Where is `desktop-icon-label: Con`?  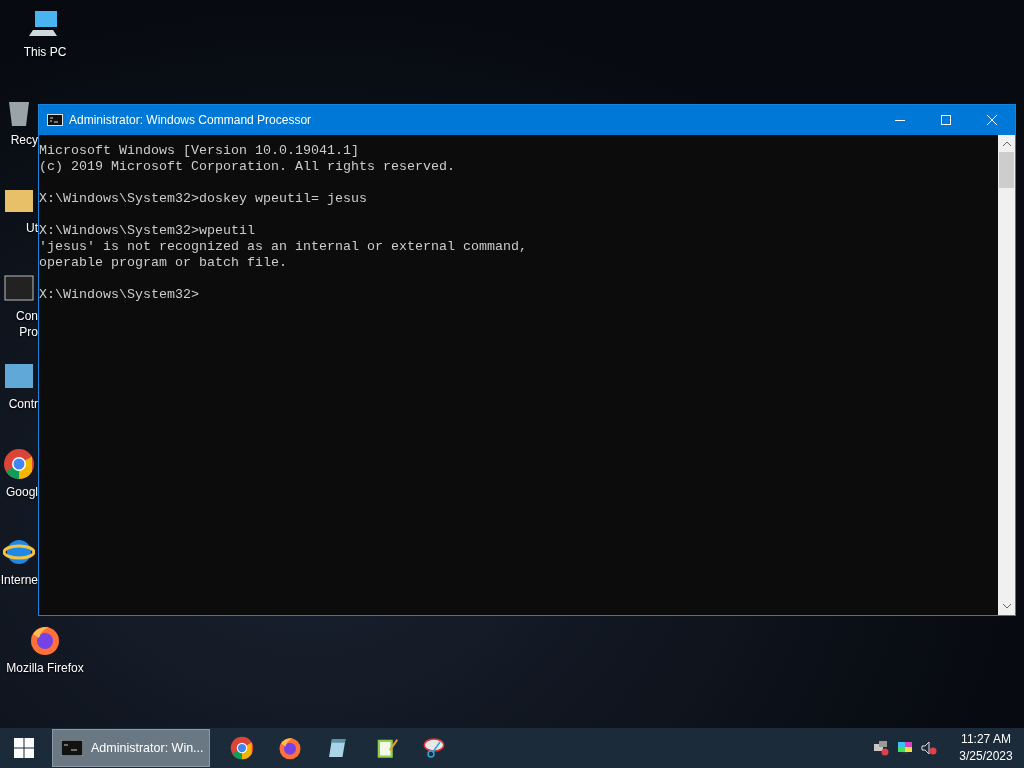
desktop-icon-label: Con is located at coordinates (27, 316).